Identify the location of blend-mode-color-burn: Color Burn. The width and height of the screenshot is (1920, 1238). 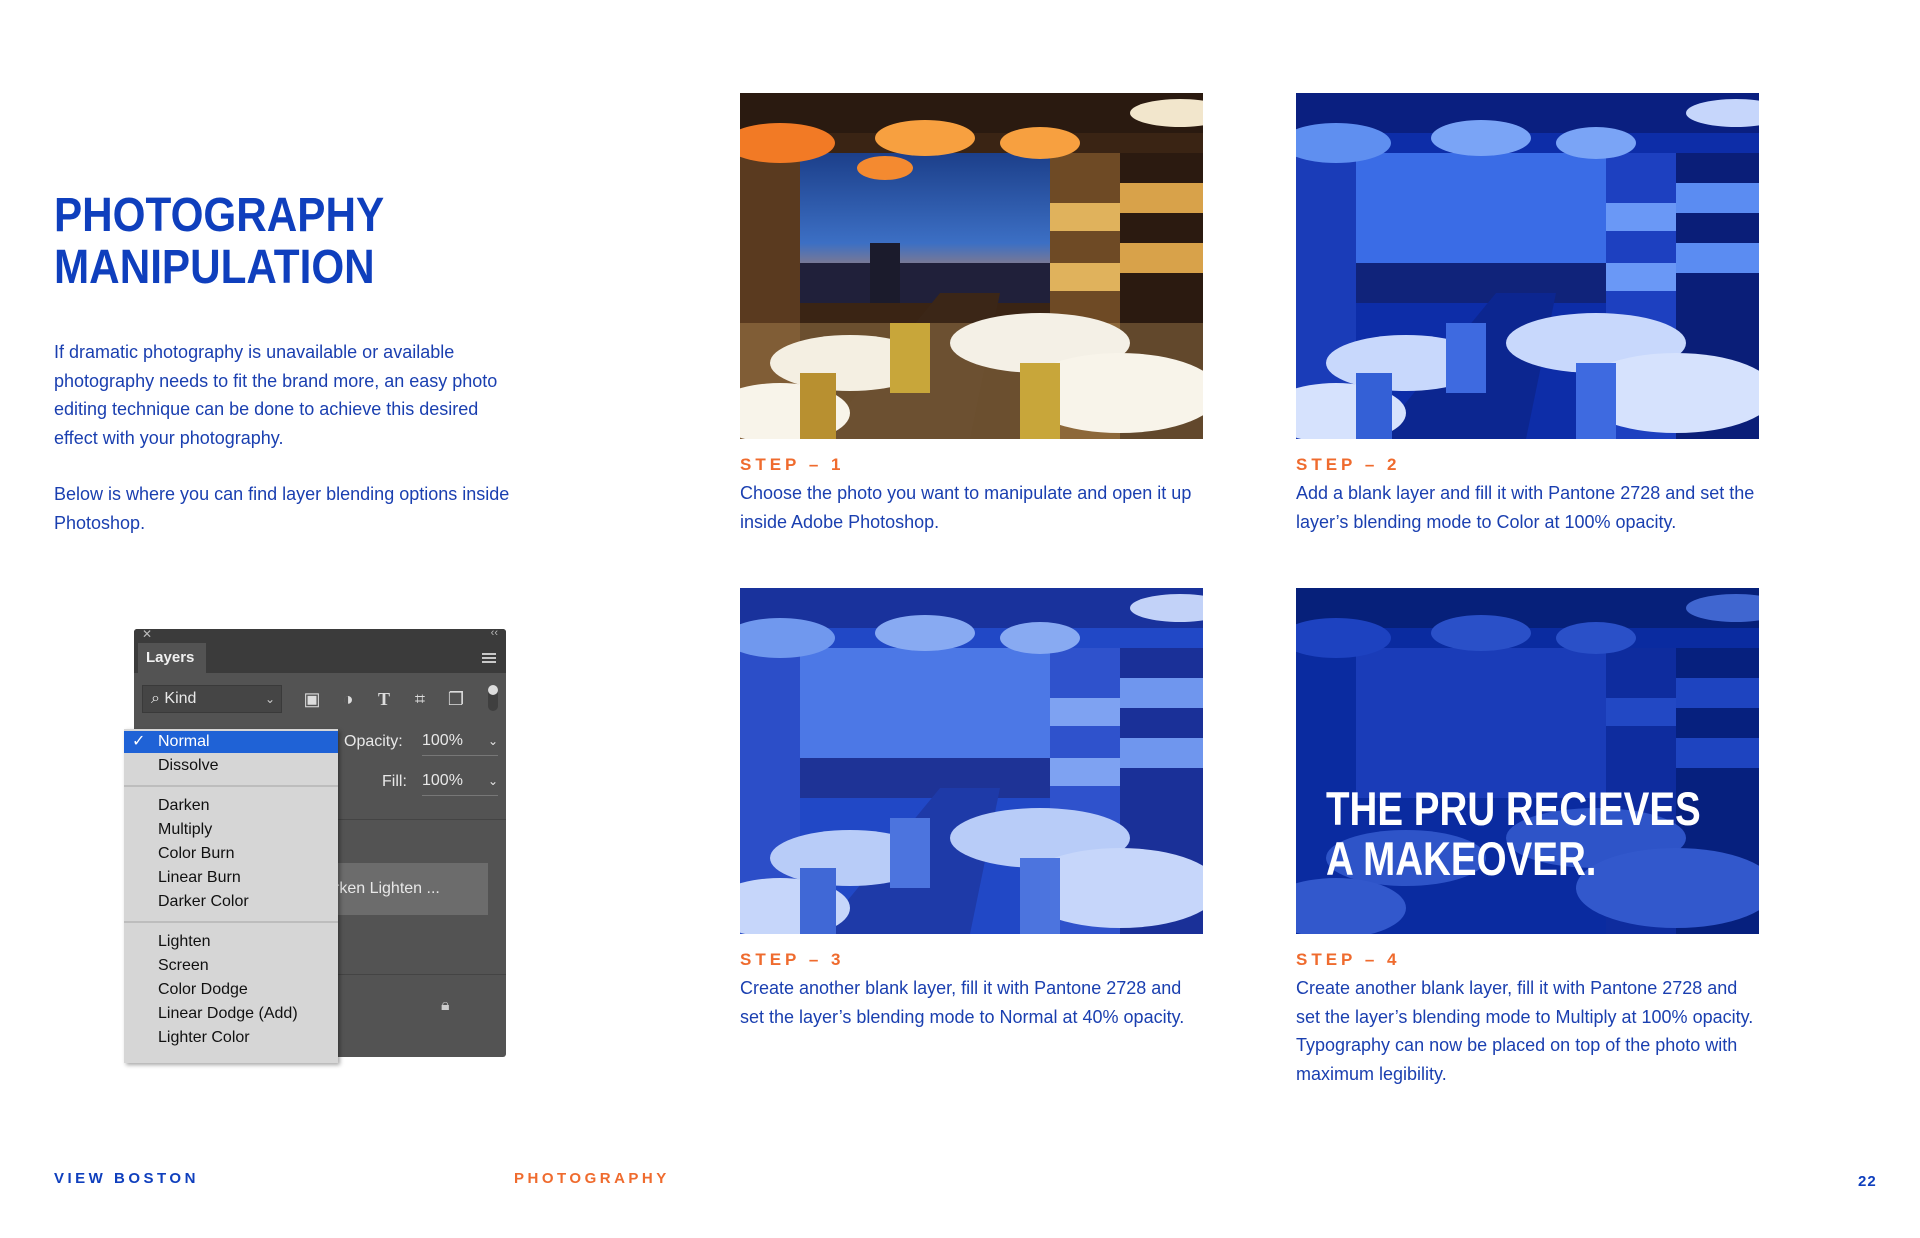
(231, 854).